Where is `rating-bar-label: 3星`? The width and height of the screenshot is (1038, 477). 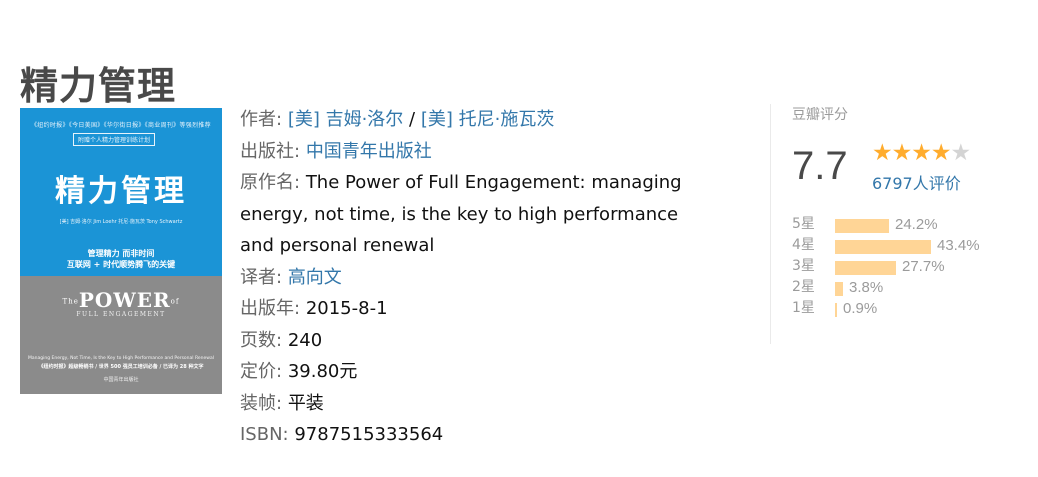
rating-bar-label: 3星 is located at coordinates (803, 266).